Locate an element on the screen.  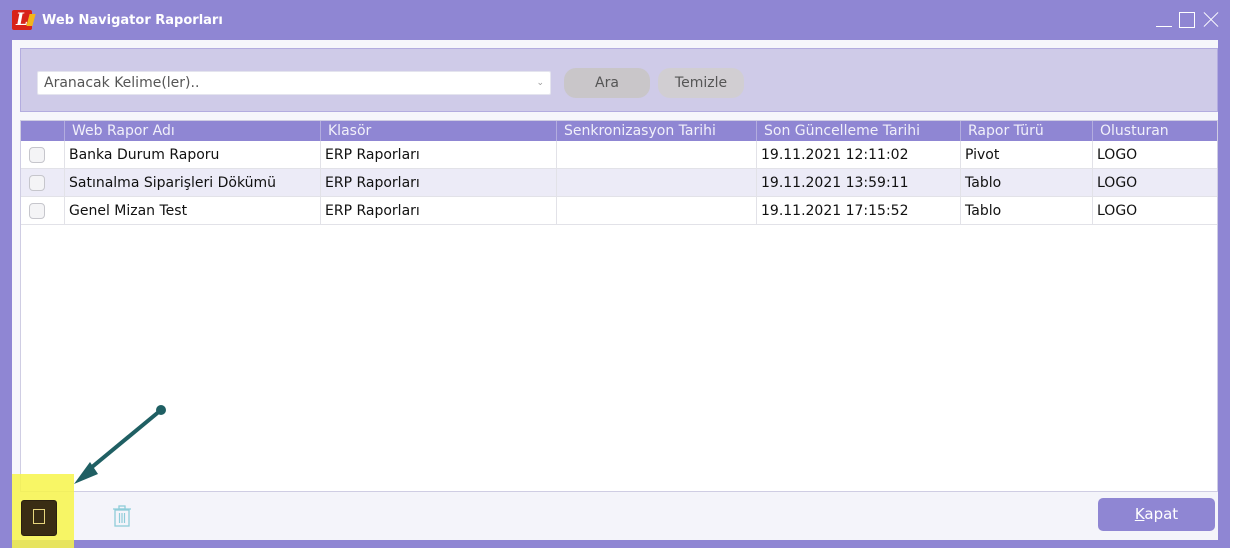
chevron-down-icon: ⌄ is located at coordinates (540, 83).